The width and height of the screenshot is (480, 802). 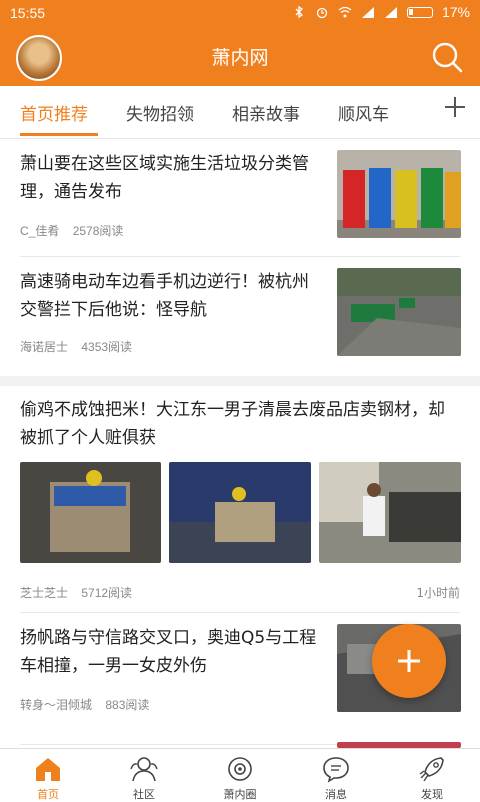 I want to click on bottom-nav: 首页 社区 萧内圈 消息 发现, so click(x=240, y=774).